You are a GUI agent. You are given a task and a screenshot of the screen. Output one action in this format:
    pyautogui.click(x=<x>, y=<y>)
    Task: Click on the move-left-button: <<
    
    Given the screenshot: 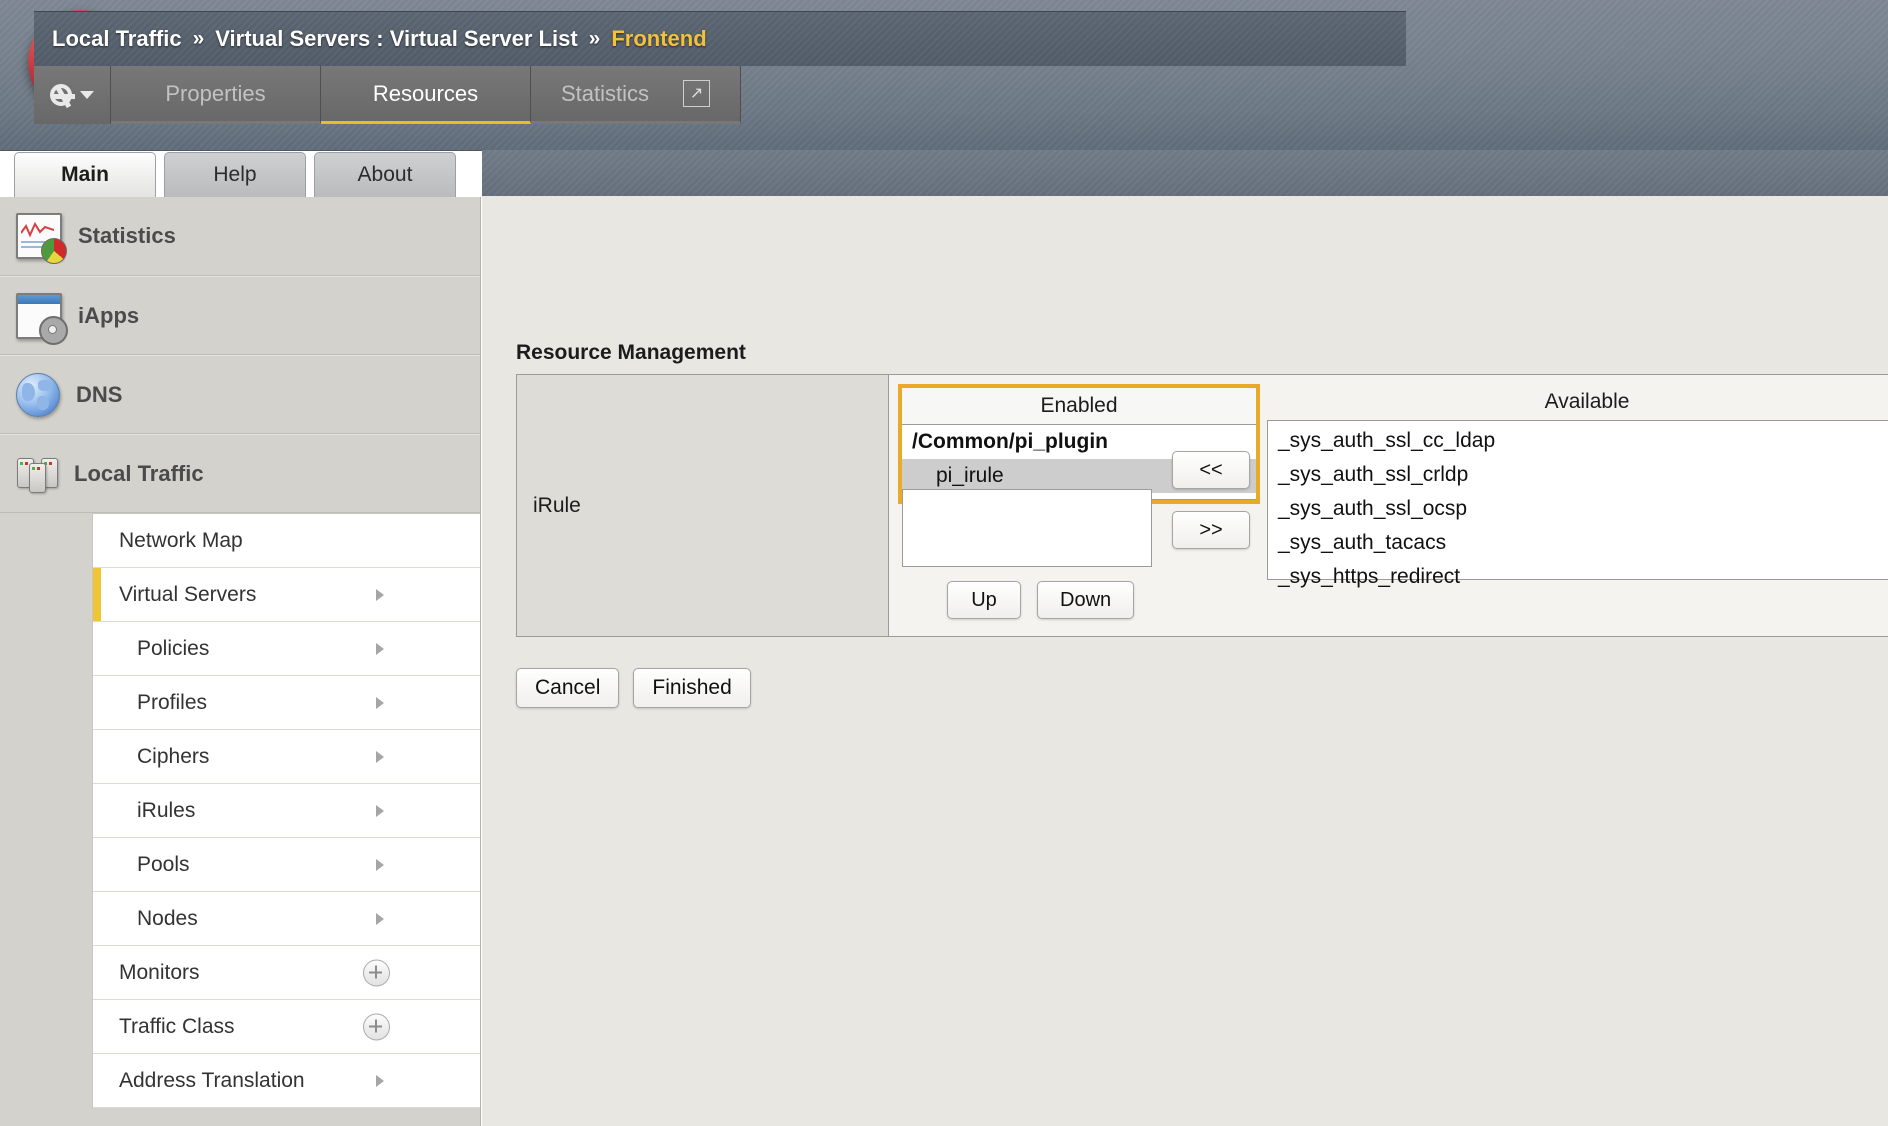 What is the action you would take?
    pyautogui.click(x=1211, y=470)
    